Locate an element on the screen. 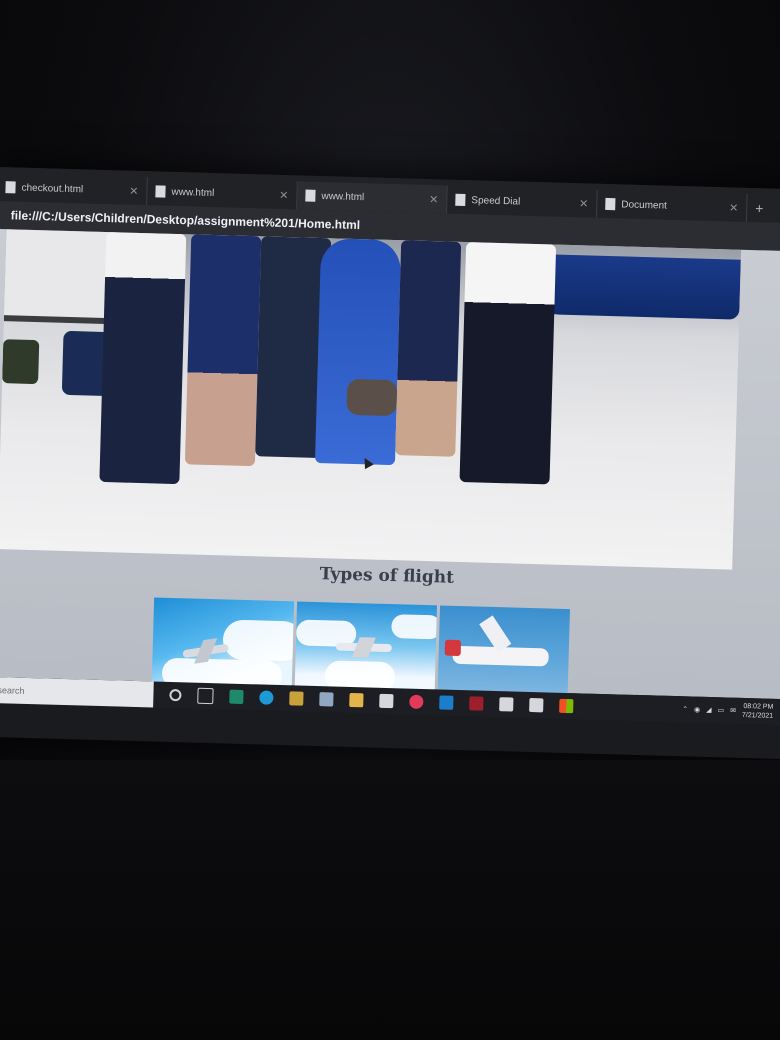  taskbar-clock: 08:02 PM 7/21/2021 is located at coordinates (758, 711).